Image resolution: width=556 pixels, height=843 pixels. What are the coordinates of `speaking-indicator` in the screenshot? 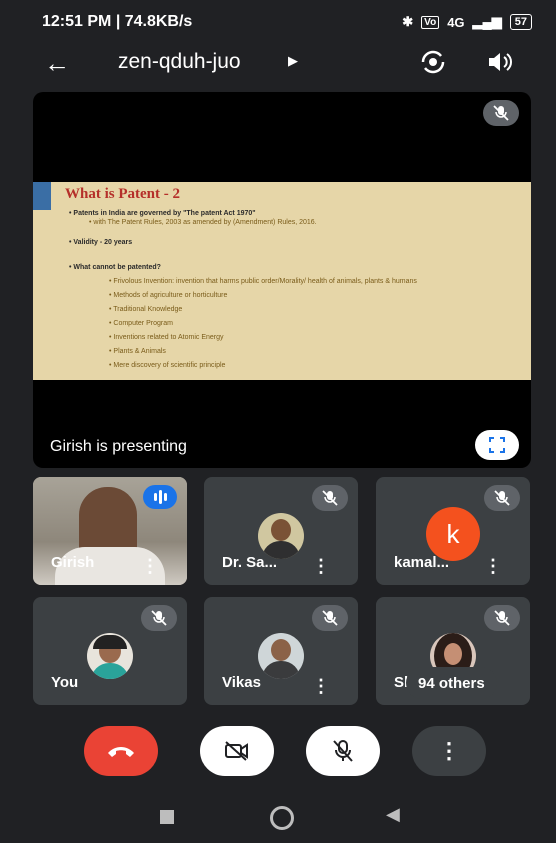 It's located at (160, 497).